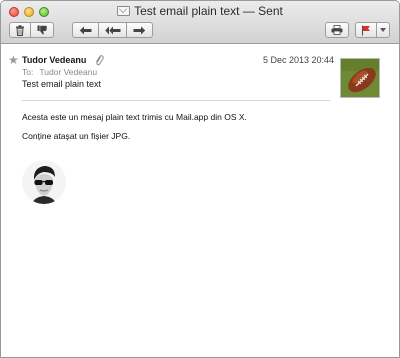 Image resolution: width=400 pixels, height=358 pixels. I want to click on flag-menu-button, so click(383, 30).